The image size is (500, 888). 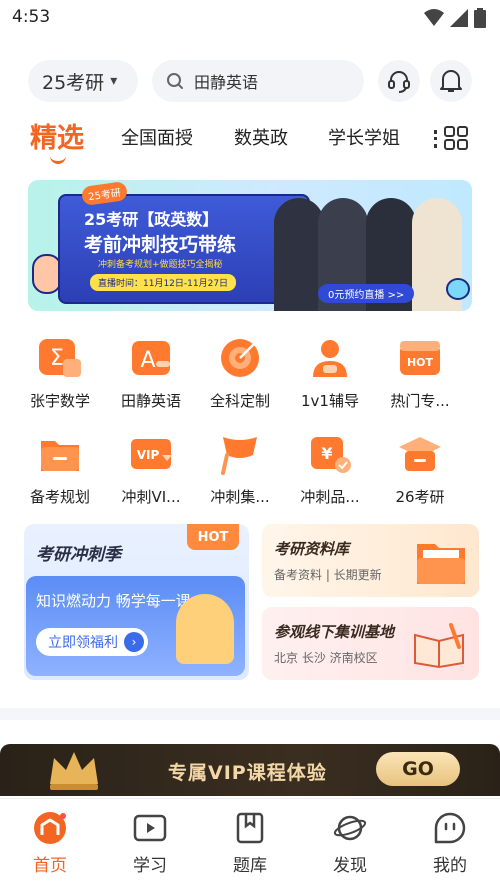 I want to click on feature-zhangyu-math: Σ 张宇数学, so click(x=60, y=372).